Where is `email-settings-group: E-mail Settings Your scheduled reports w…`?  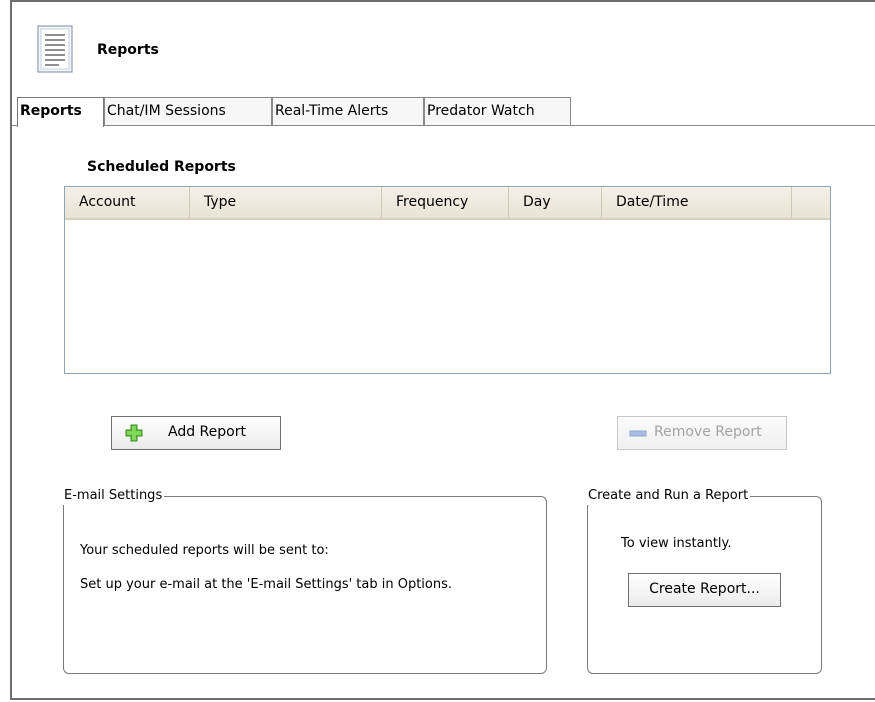
email-settings-group: E-mail Settings Your scheduled reports w… is located at coordinates (304, 580).